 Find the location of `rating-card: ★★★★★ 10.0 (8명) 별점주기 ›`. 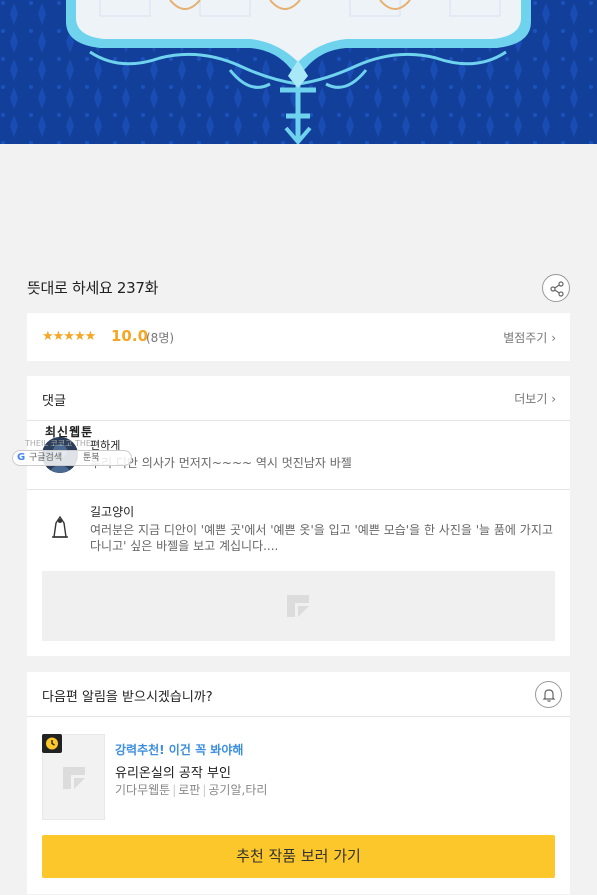

rating-card: ★★★★★ 10.0 (8명) 별점주기 › is located at coordinates (298, 337).